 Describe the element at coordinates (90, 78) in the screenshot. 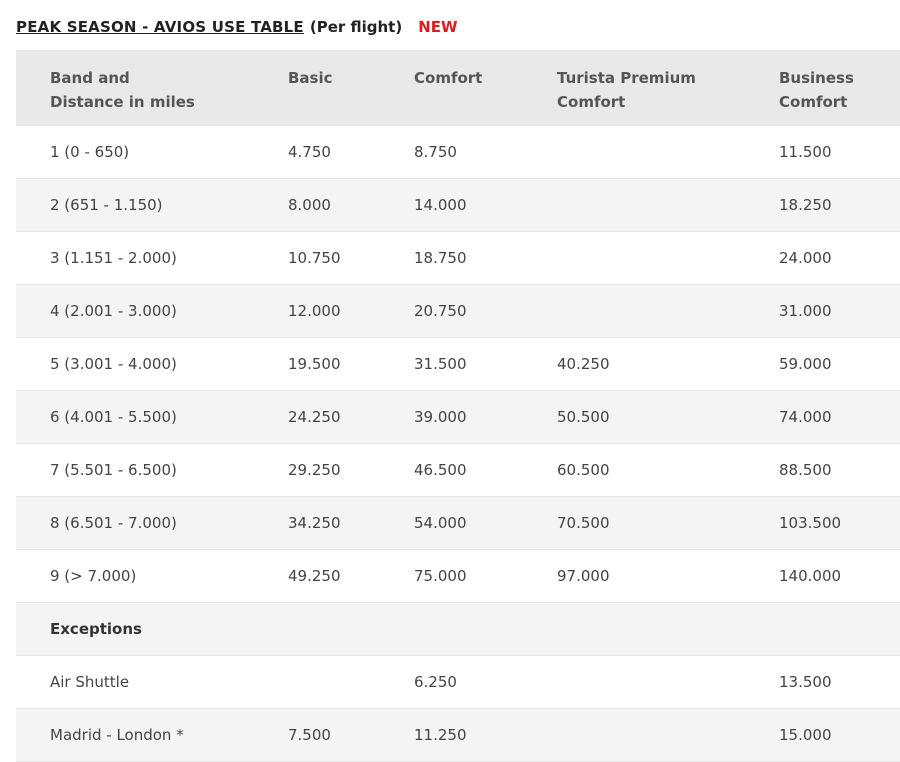

I see `header-band-line1: Band and` at that location.